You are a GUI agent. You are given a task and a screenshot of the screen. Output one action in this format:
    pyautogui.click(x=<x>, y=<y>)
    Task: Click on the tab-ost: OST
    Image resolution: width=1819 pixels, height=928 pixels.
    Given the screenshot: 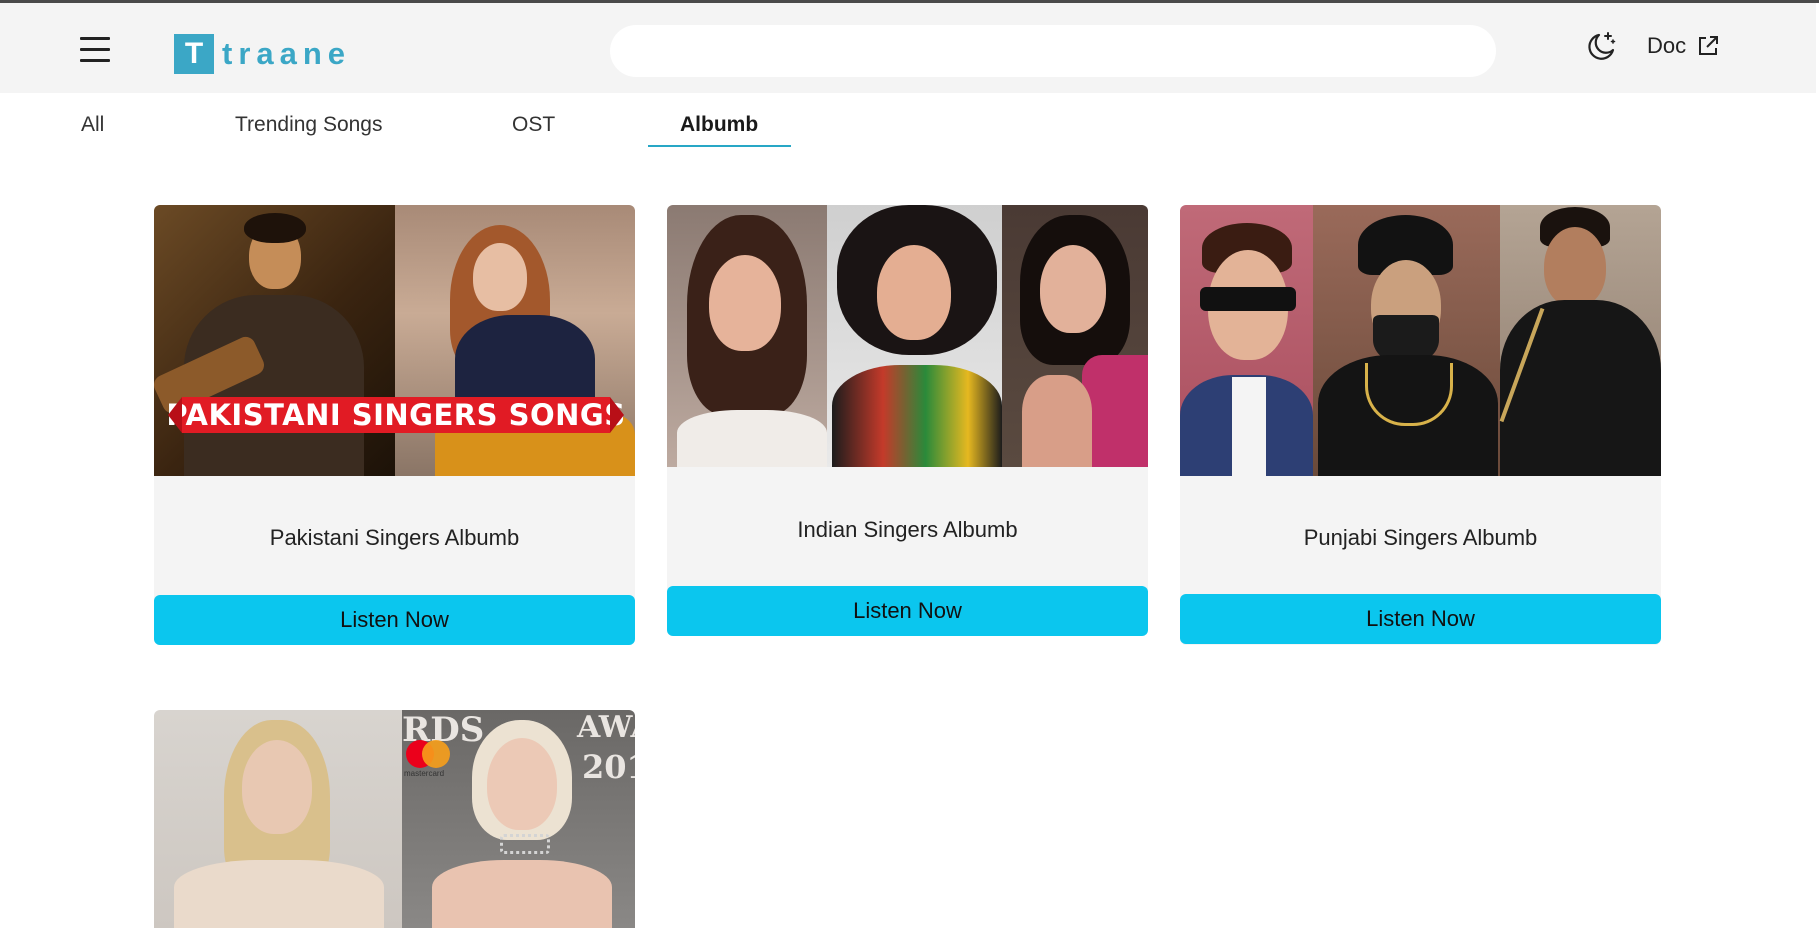 What is the action you would take?
    pyautogui.click(x=533, y=125)
    